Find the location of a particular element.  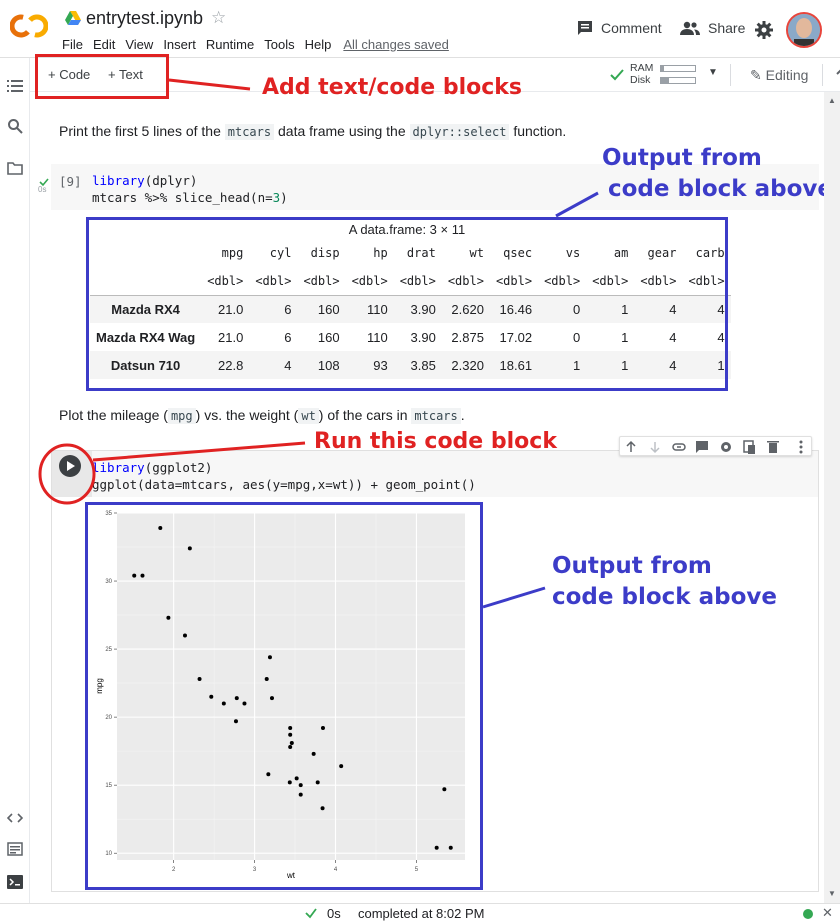

terminal-icon is located at coordinates (15, 882).